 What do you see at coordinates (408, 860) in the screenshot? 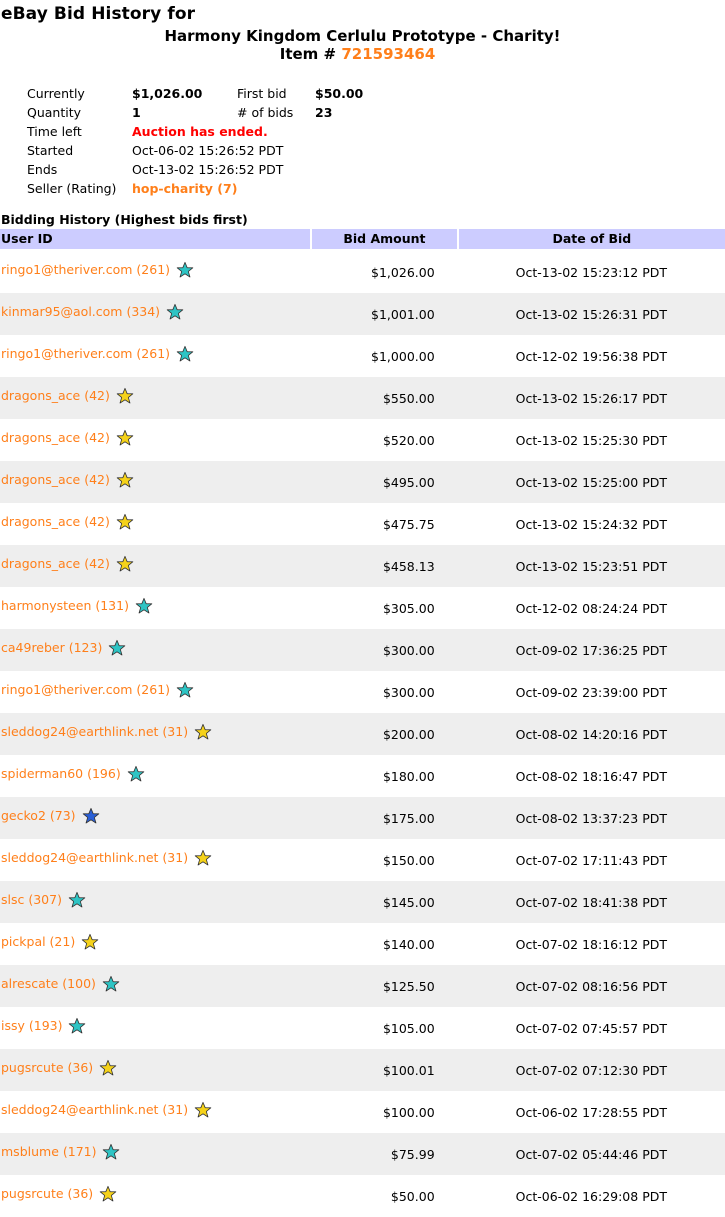
I see `bid-amount-cell: $150.00` at bounding box center [408, 860].